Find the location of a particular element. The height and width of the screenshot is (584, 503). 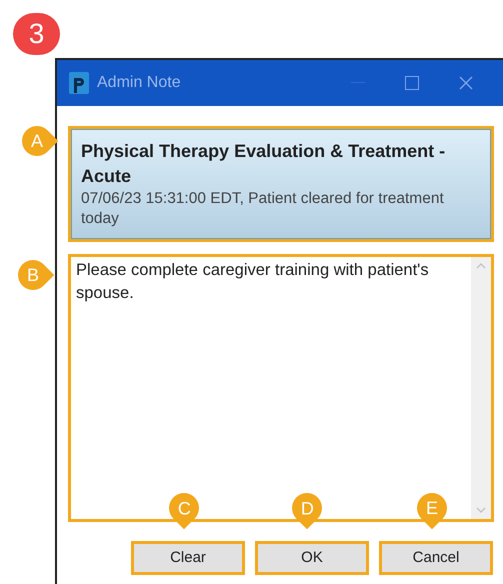

close-icon is located at coordinates (466, 83).